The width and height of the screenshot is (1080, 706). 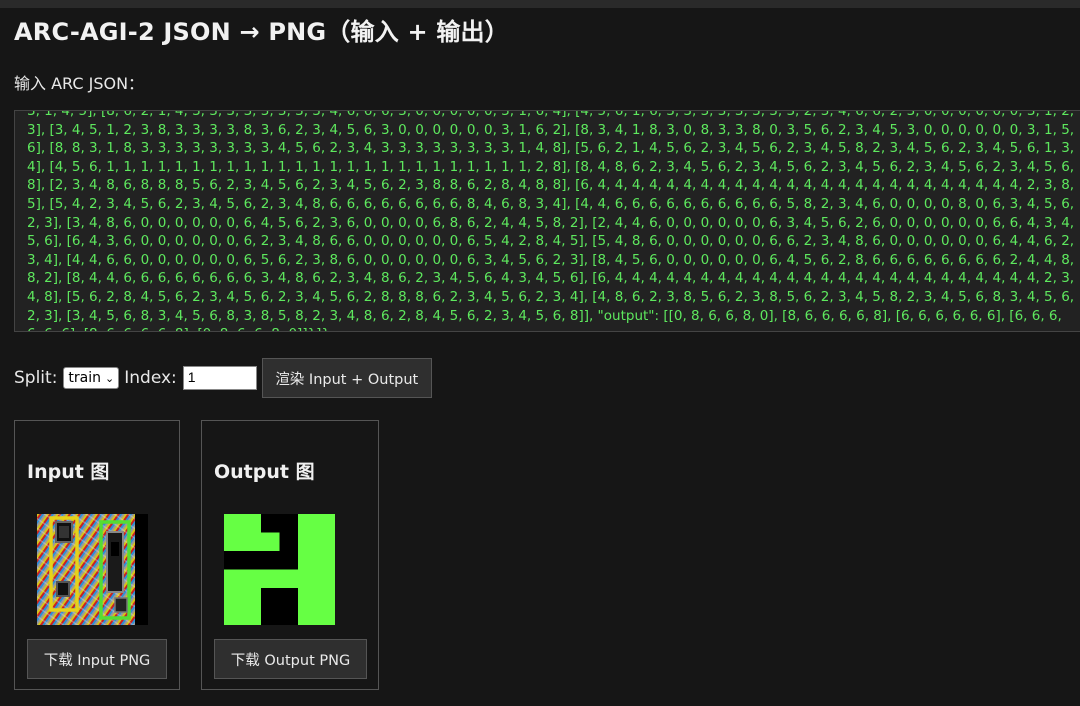 What do you see at coordinates (97, 659) in the screenshot?
I see `download-input-button: 下载 Input PNG` at bounding box center [97, 659].